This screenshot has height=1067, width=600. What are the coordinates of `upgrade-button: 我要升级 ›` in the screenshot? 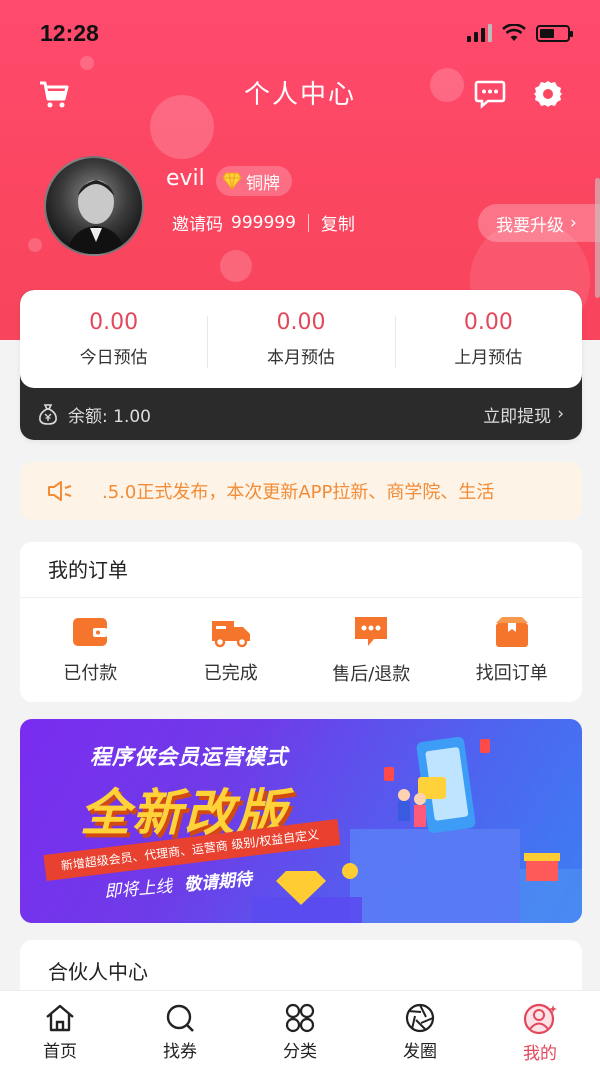 It's located at (539, 223).